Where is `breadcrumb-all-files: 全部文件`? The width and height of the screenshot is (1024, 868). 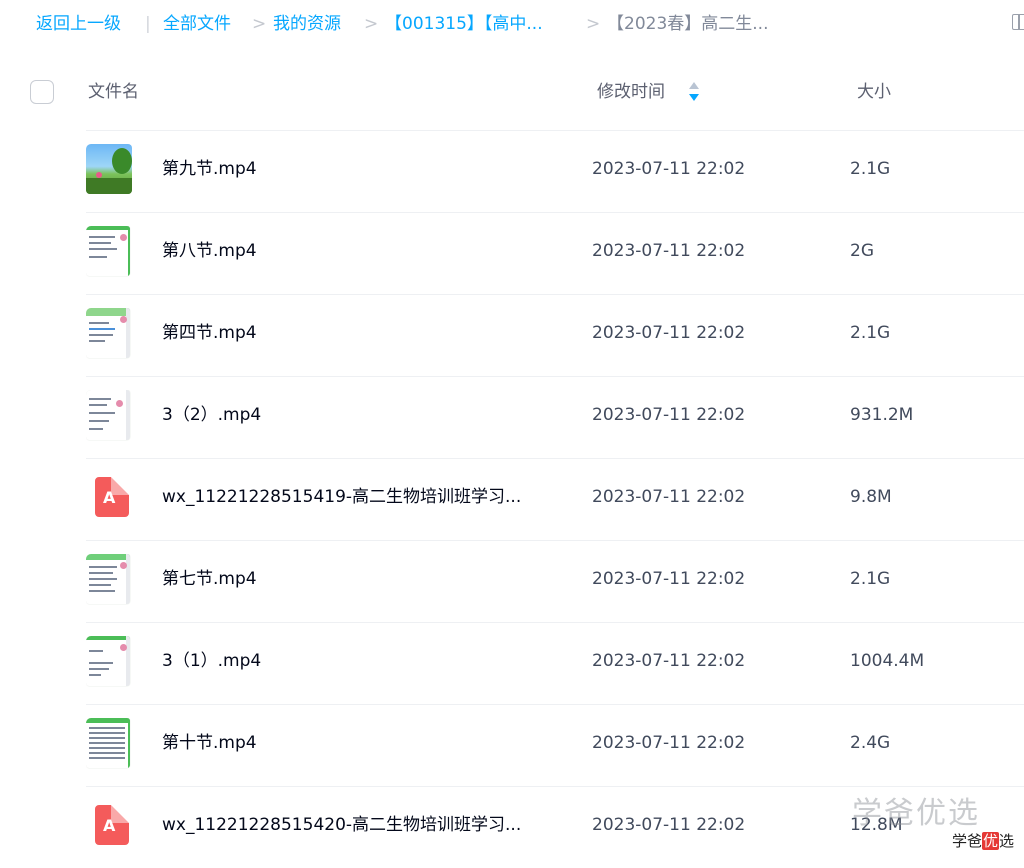
breadcrumb-all-files: 全部文件 is located at coordinates (197, 24).